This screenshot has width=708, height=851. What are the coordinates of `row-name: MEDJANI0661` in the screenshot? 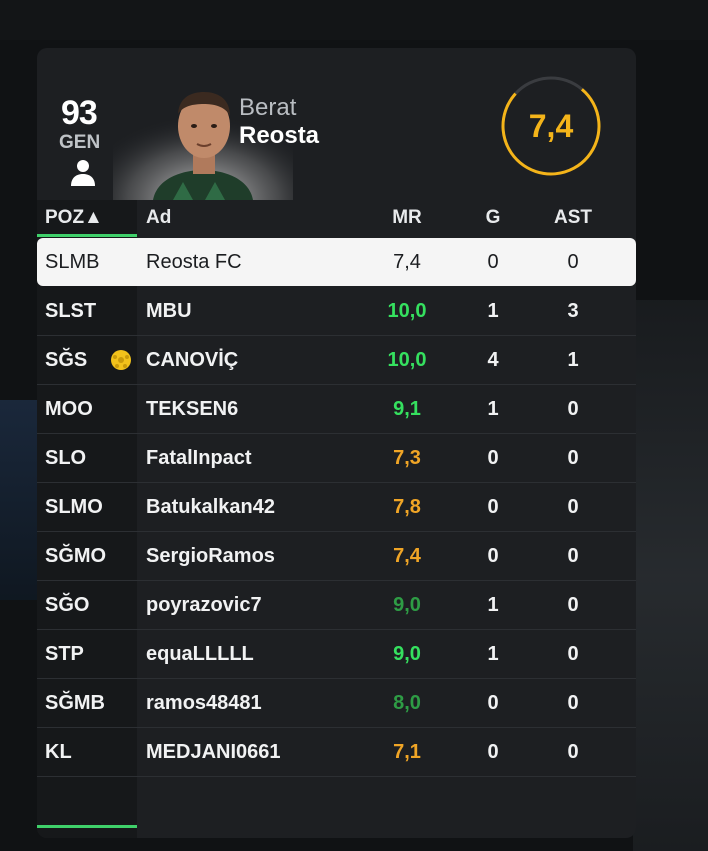 It's located at (213, 752).